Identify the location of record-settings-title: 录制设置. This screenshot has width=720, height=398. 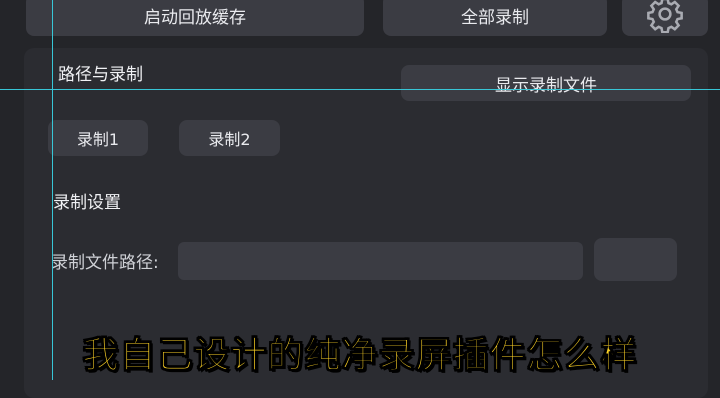
(87, 203).